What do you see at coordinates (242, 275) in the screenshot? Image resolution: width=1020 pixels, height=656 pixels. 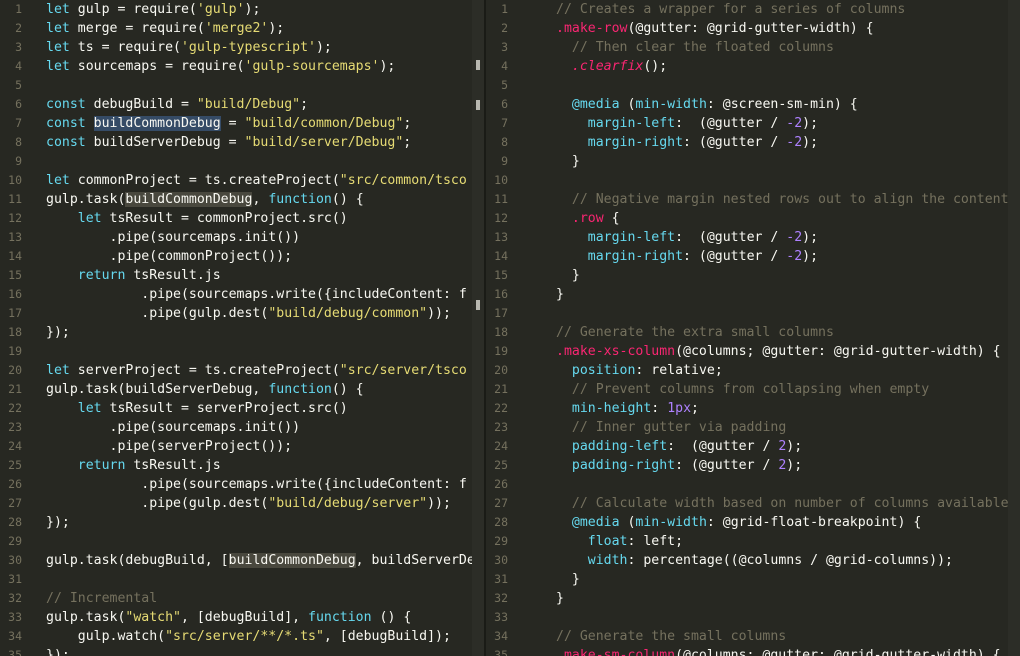 I see `code-line: 15 return tsResult.js` at bounding box center [242, 275].